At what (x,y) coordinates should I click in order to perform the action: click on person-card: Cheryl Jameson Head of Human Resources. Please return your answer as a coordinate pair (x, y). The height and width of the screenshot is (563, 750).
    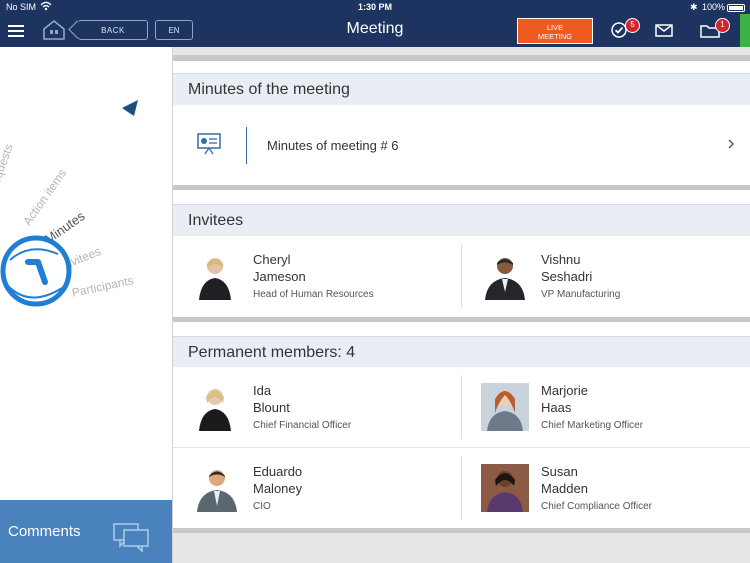
    Looking at the image, I should click on (317, 276).